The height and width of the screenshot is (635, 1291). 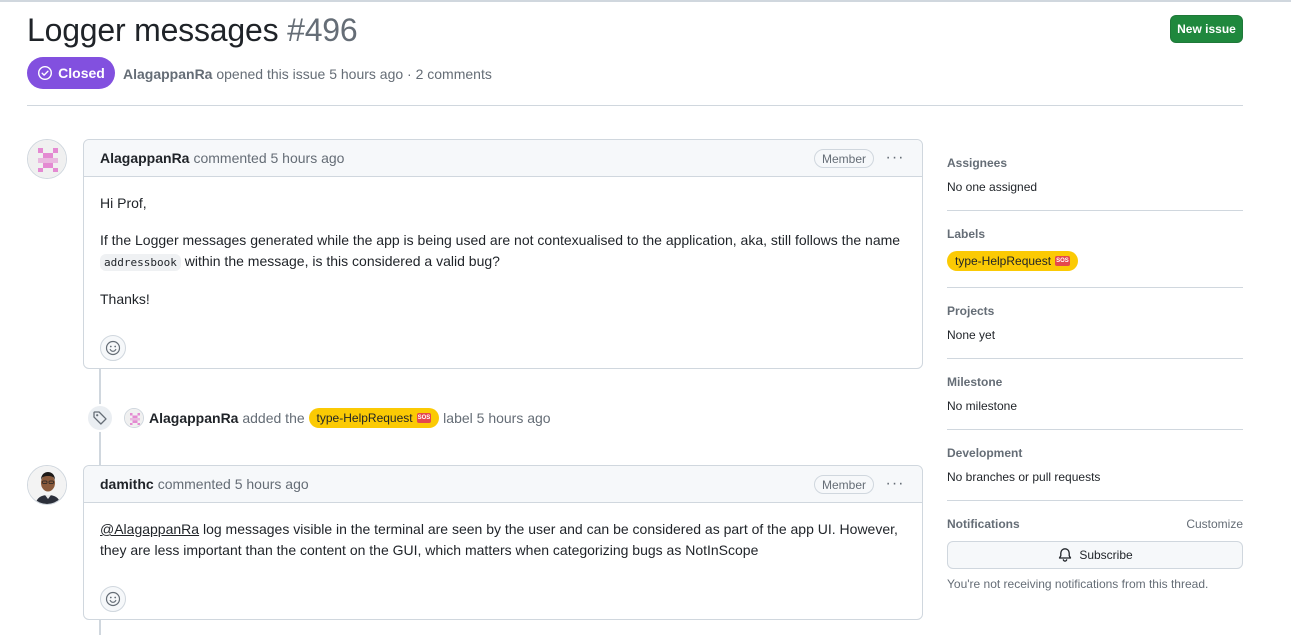 What do you see at coordinates (635, 105) in the screenshot?
I see `header-divider` at bounding box center [635, 105].